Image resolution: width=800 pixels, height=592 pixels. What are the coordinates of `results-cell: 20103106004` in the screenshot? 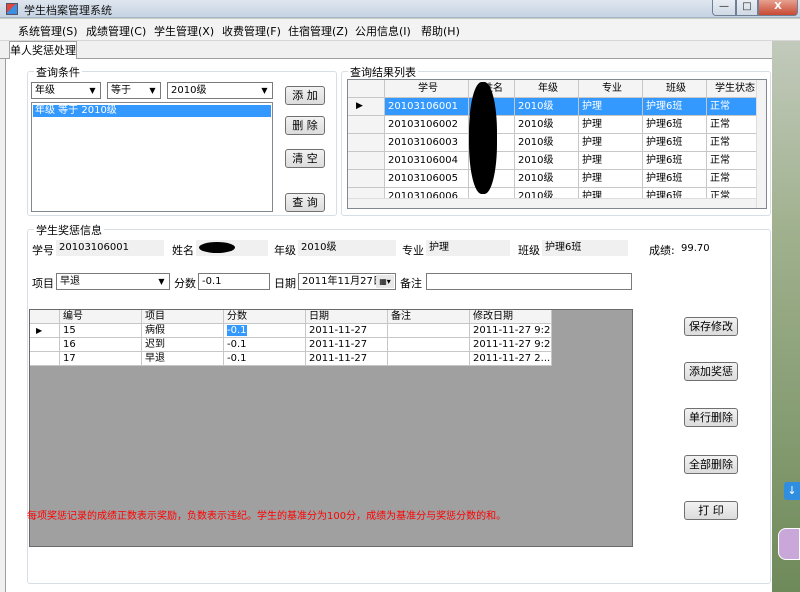 It's located at (427, 161).